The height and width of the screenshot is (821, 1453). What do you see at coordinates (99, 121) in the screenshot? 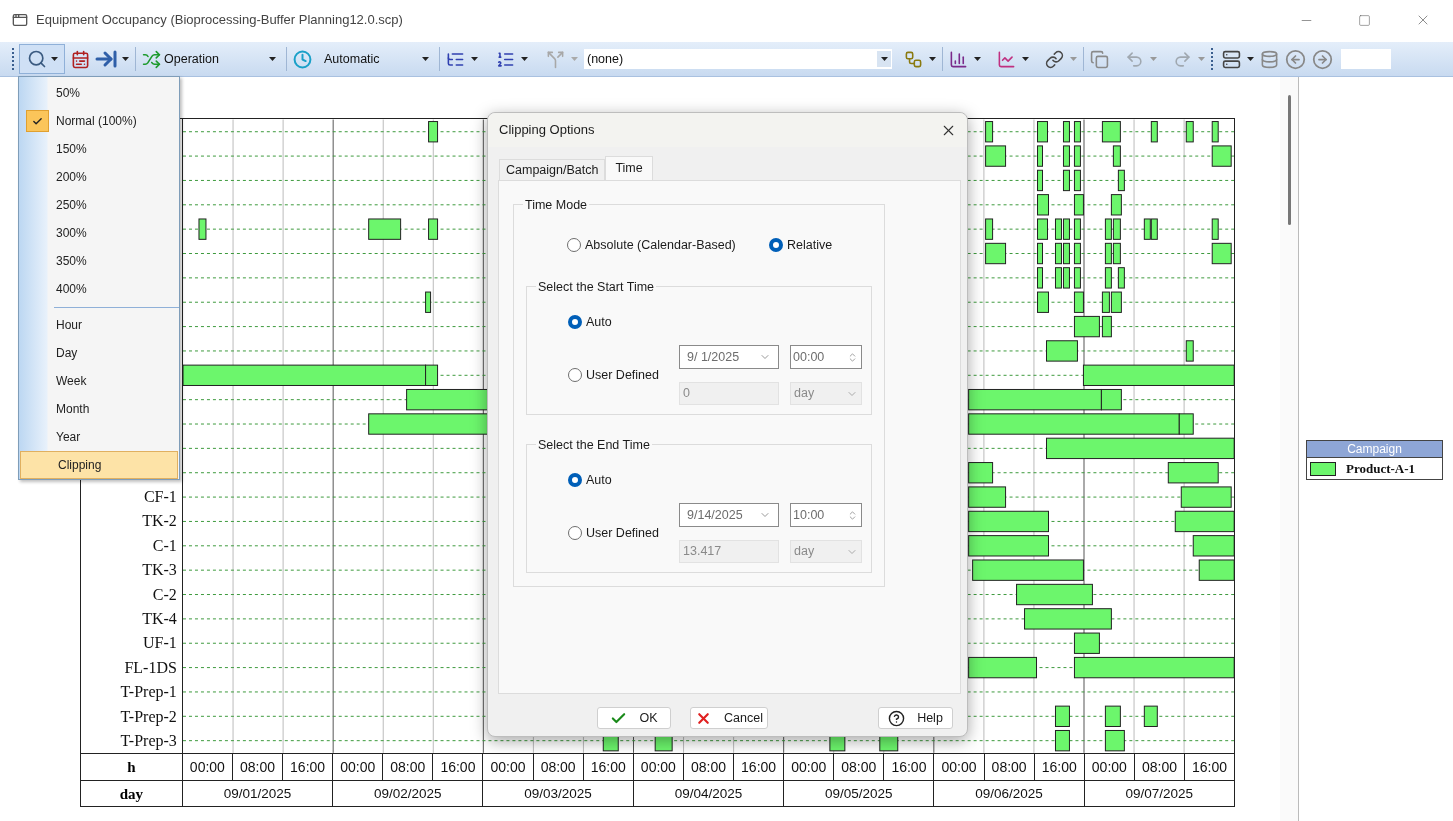
I see `menu-item: Normal (100%)` at bounding box center [99, 121].